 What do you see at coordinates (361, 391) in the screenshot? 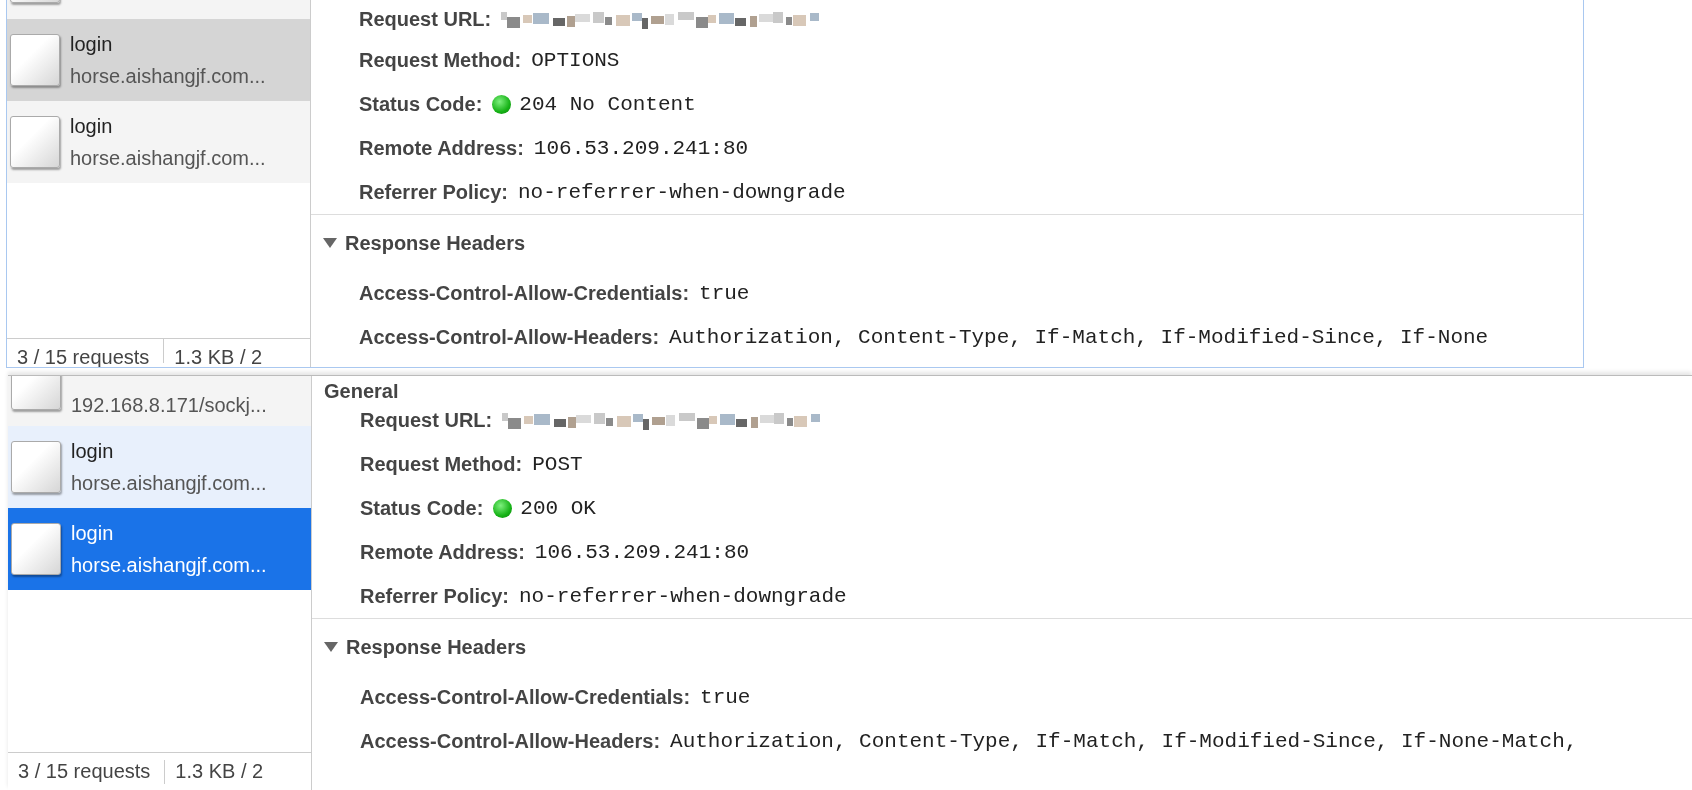
I see `section-heading: General` at bounding box center [361, 391].